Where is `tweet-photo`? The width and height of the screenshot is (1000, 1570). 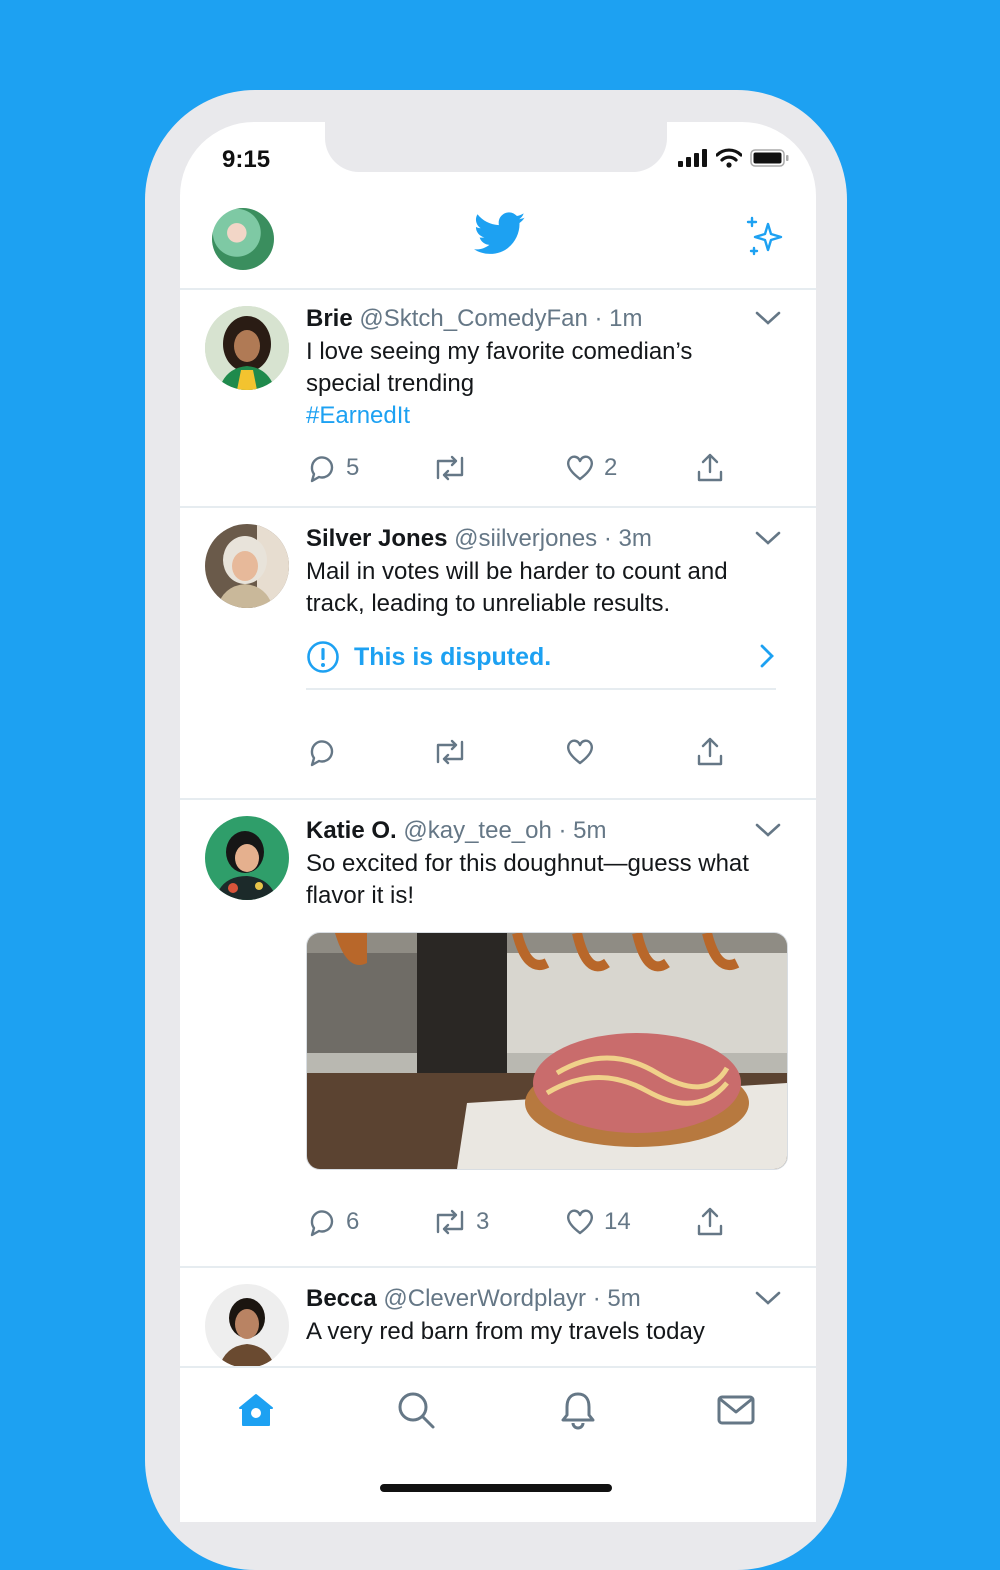
tweet-photo is located at coordinates (547, 1051).